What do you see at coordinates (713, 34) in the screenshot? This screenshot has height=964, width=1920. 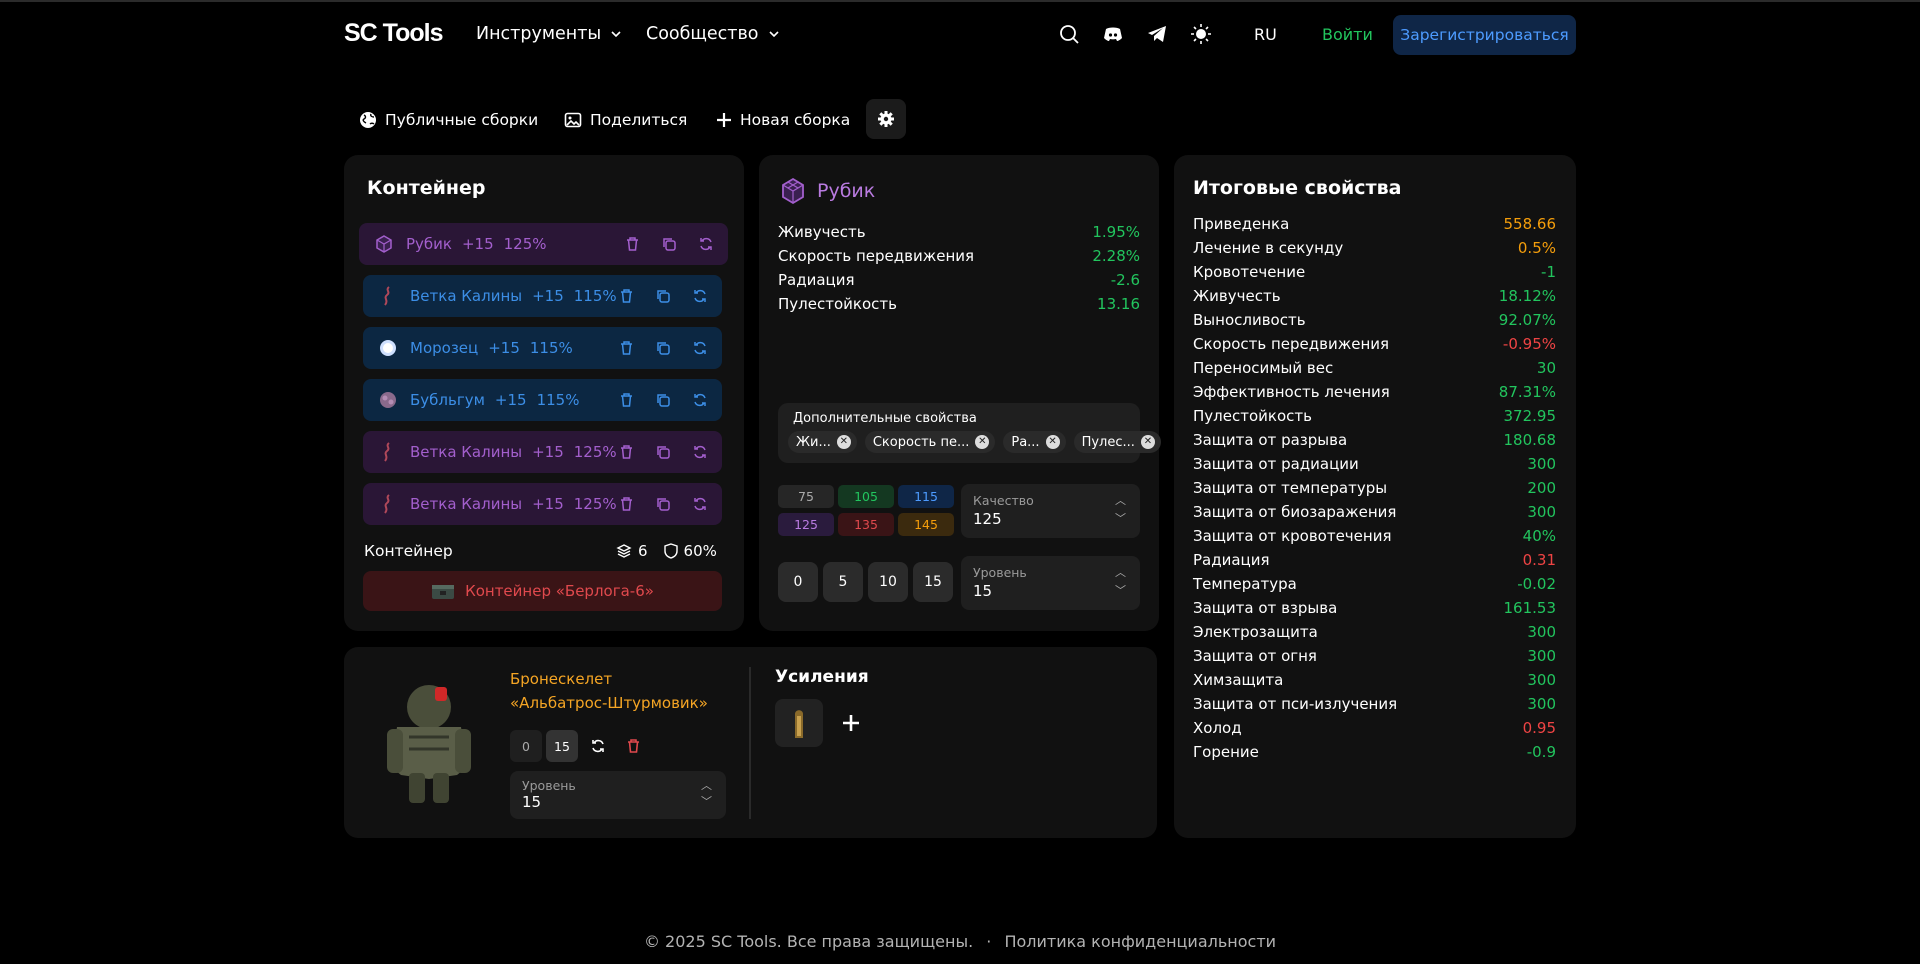 I see `nav-community: Сообщество` at bounding box center [713, 34].